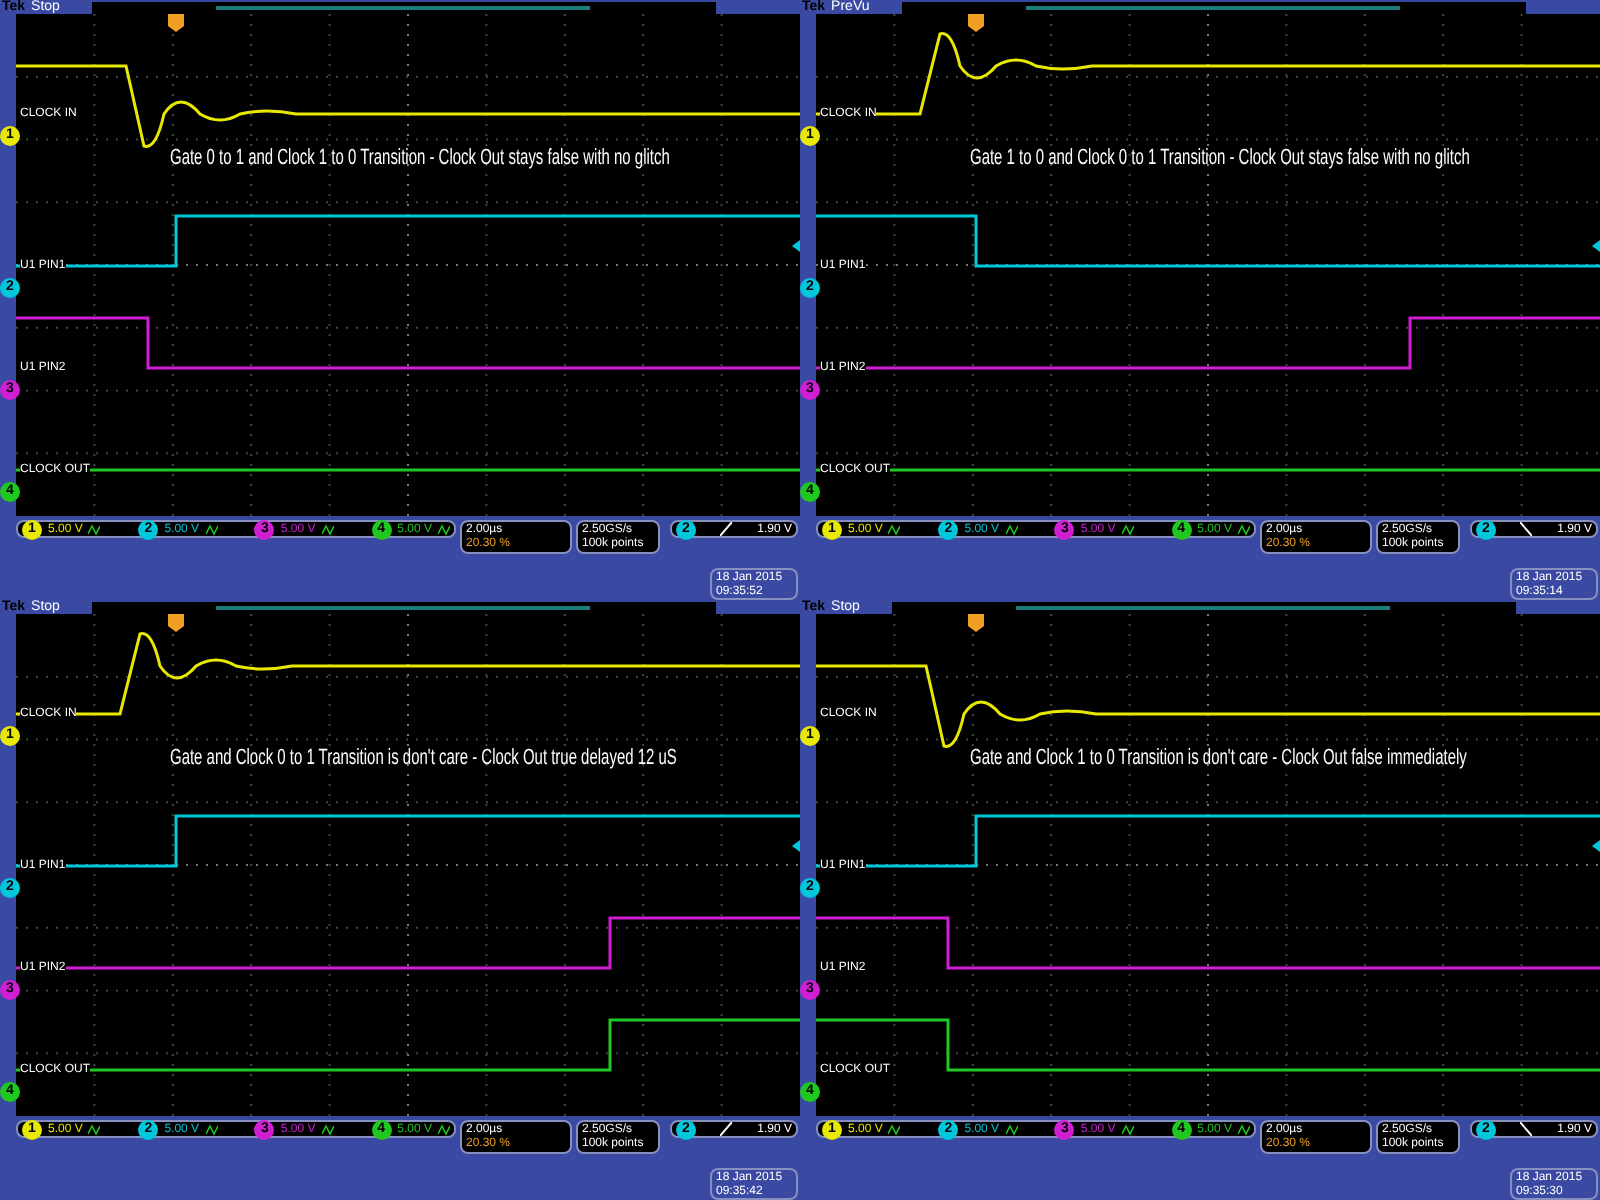  Describe the element at coordinates (1220, 159) in the screenshot. I see `annotation-text: Gate 1 to 0 and Clock 0 to 1 Transition - Clock Out stays false with no glitch` at that location.